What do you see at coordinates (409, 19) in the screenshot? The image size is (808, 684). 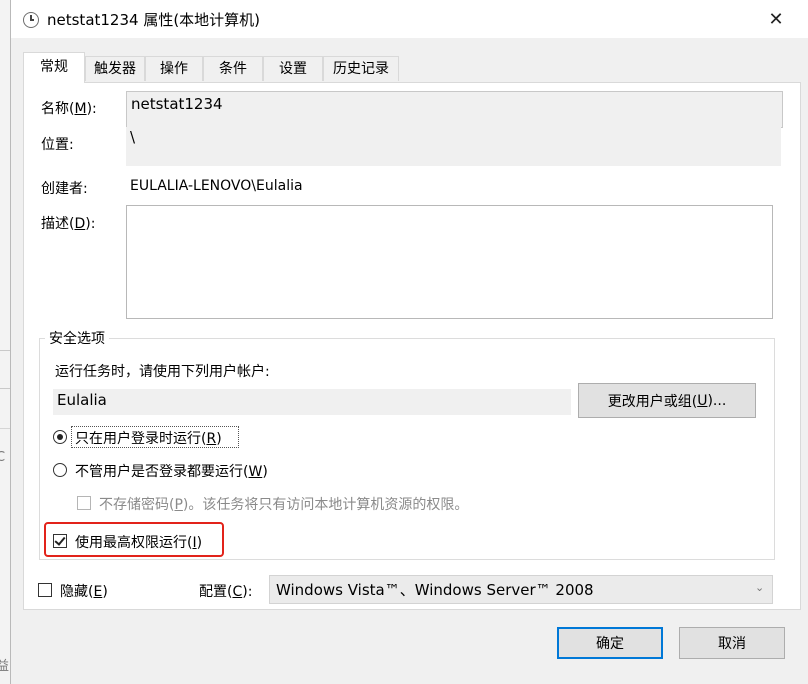 I see `title-bar: netstat1234 属性(本地计算机) ✕` at bounding box center [409, 19].